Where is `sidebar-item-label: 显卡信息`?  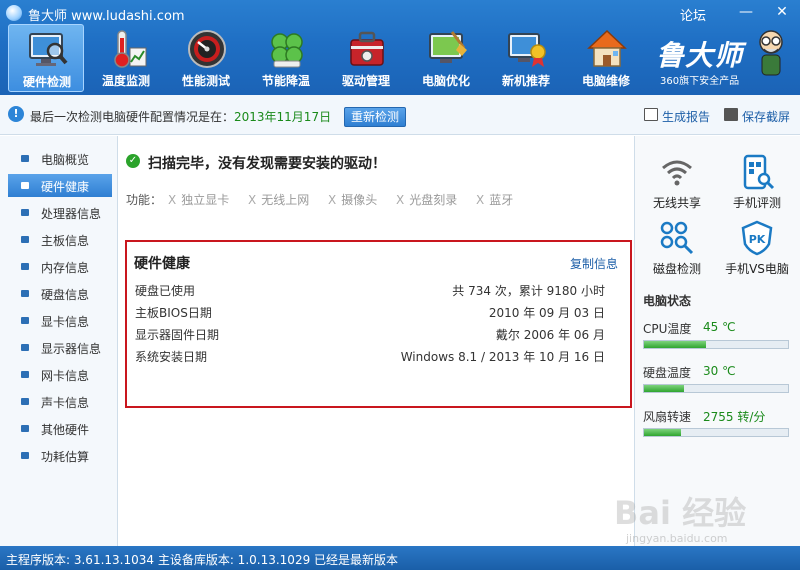 sidebar-item-label: 显卡信息 is located at coordinates (65, 322).